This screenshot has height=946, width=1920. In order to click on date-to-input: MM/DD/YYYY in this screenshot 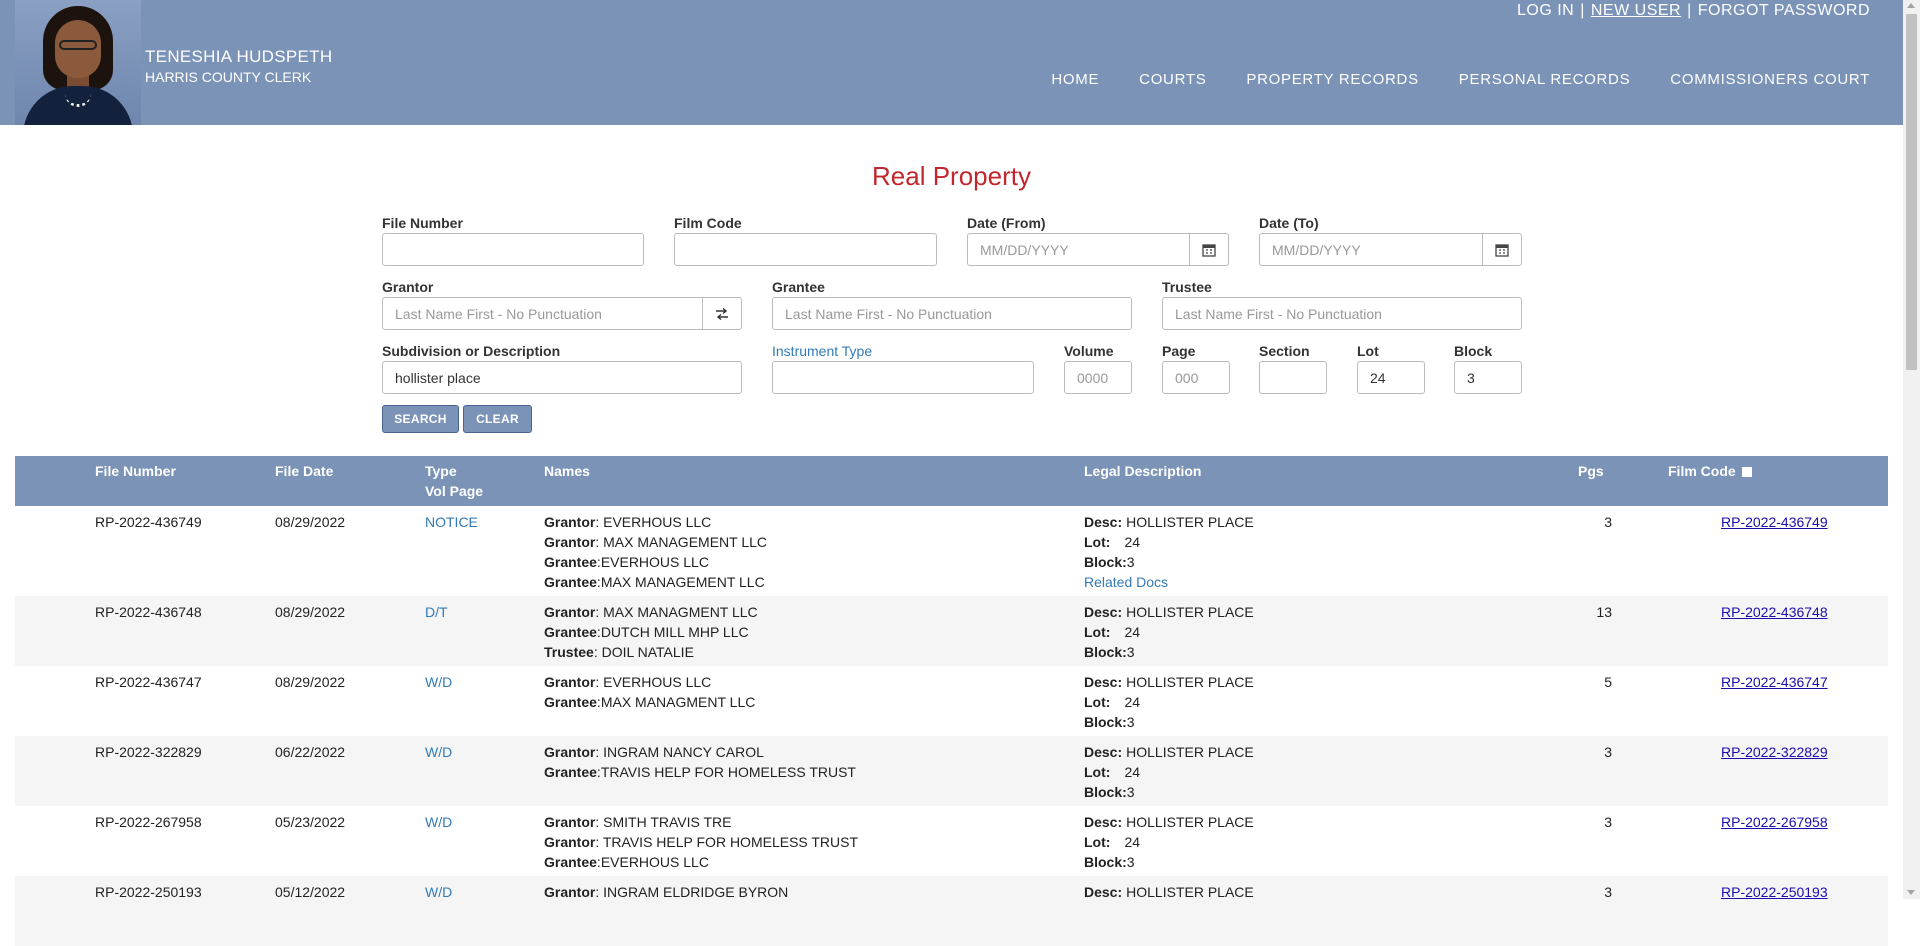, I will do `click(1371, 249)`.